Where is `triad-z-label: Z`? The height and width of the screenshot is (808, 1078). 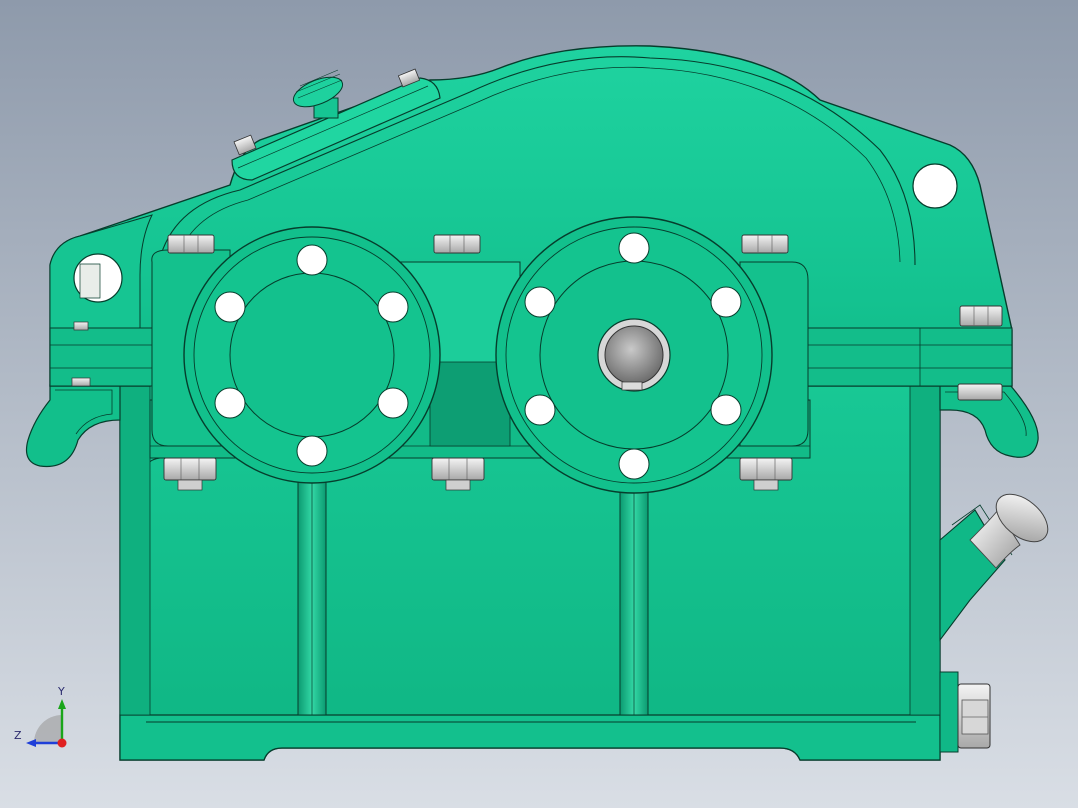 triad-z-label: Z is located at coordinates (18, 735).